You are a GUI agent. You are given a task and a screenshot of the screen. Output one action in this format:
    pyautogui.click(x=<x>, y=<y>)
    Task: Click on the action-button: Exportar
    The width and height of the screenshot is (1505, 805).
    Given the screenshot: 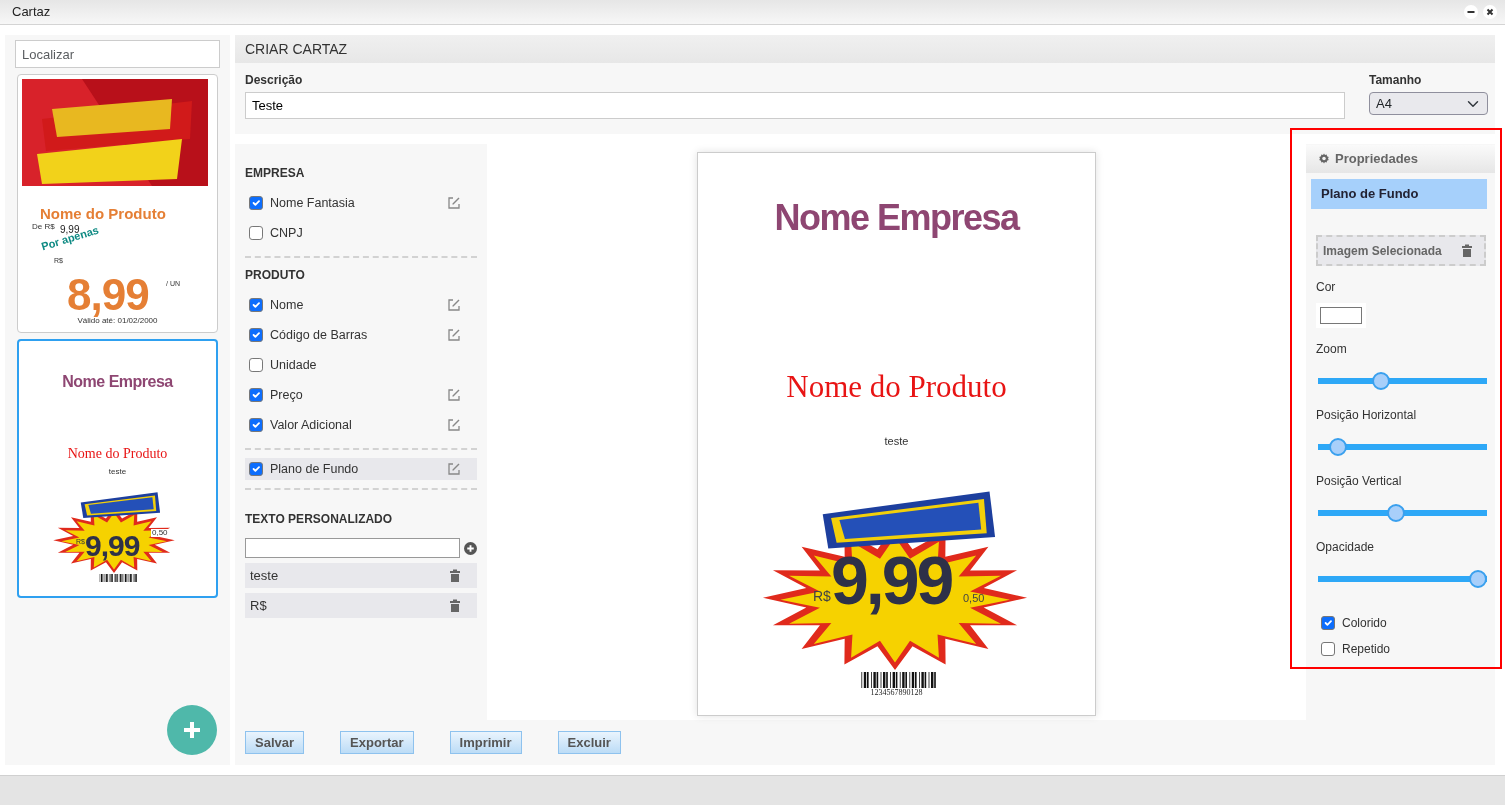 What is the action you would take?
    pyautogui.click(x=377, y=742)
    